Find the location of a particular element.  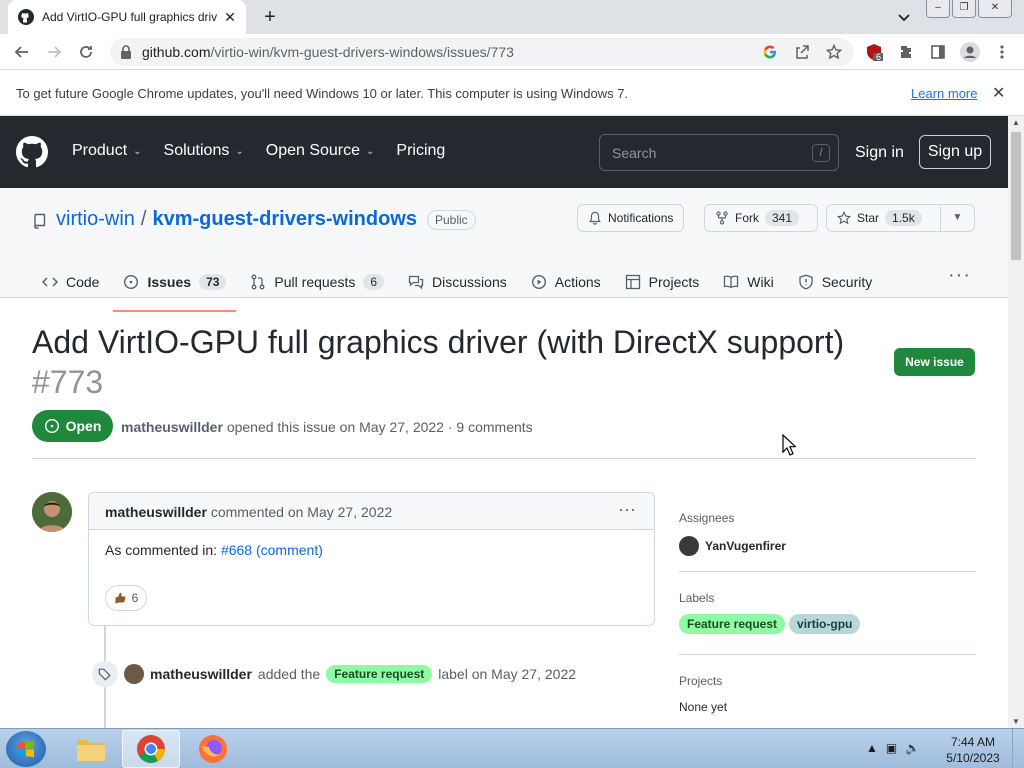

tab-actions-label: Actions is located at coordinates (577, 282).